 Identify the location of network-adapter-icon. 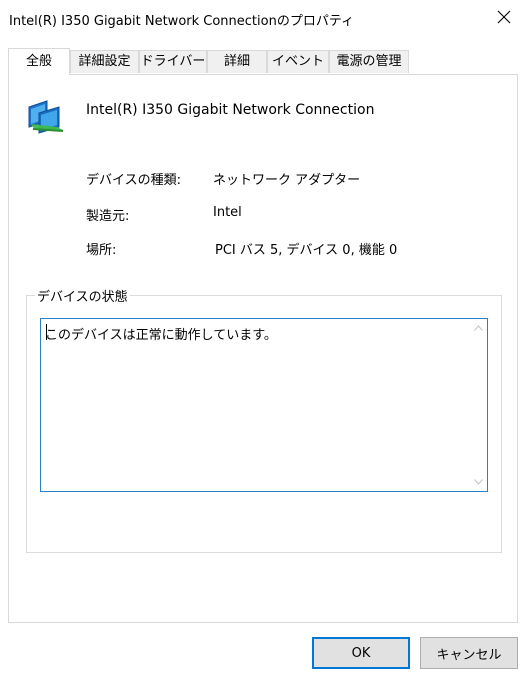
(46, 117).